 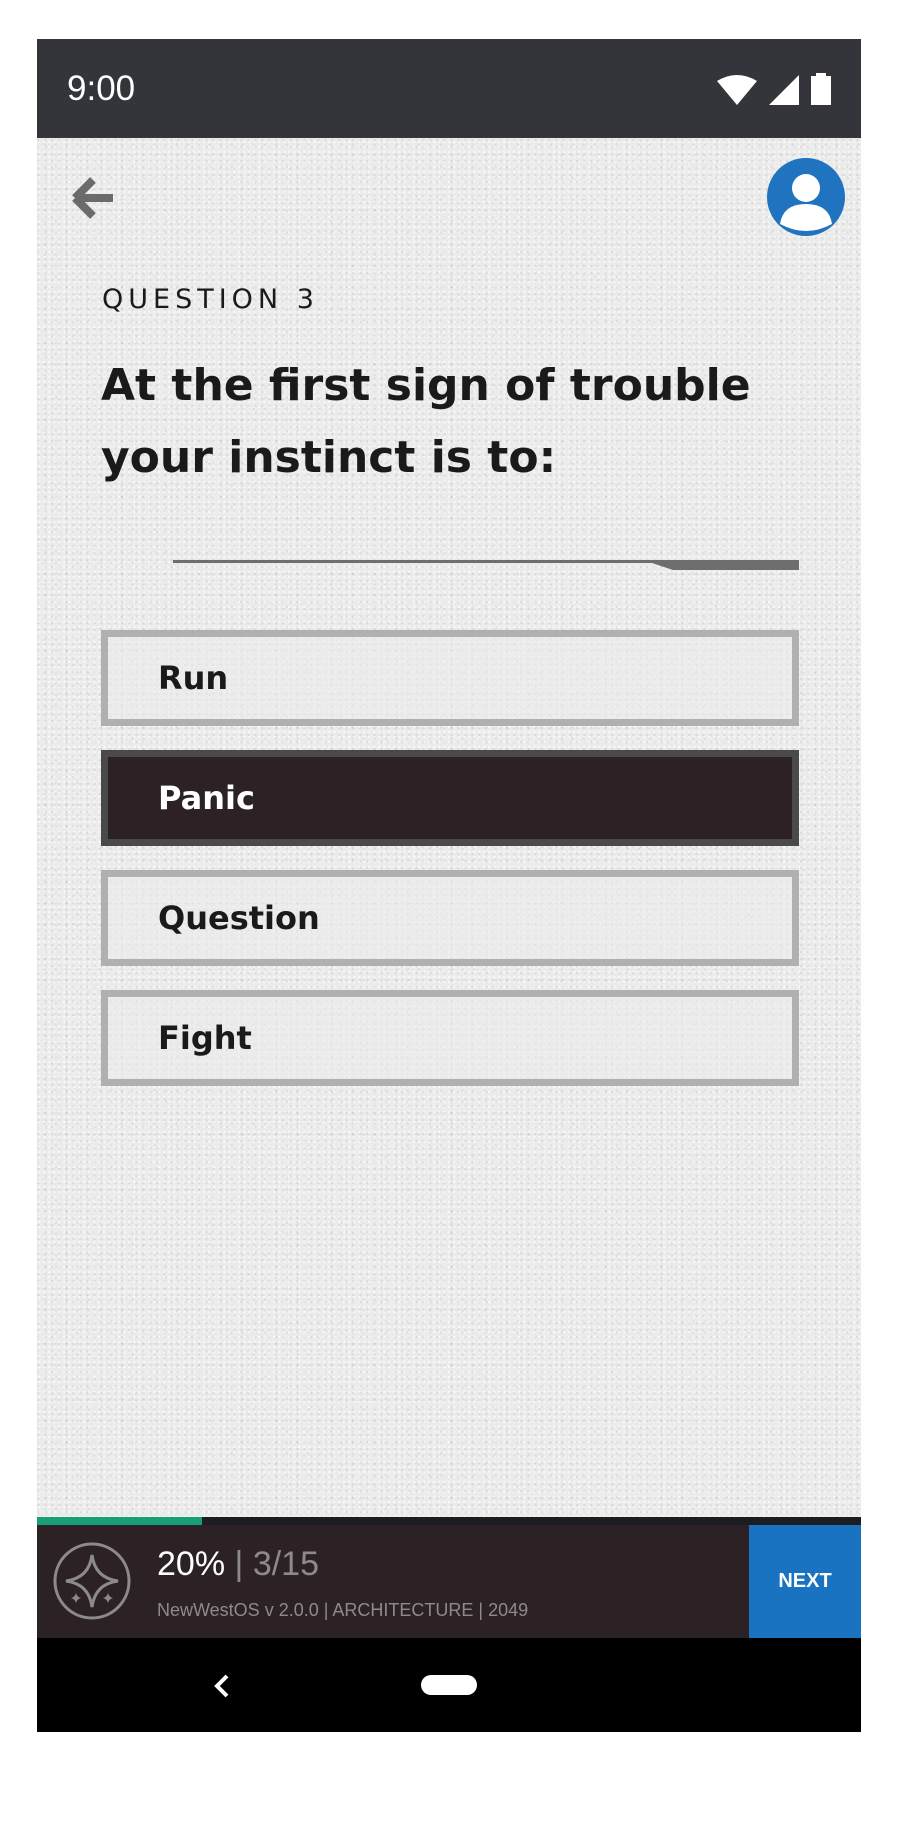 What do you see at coordinates (285, 1564) in the screenshot?
I see `question-count: 3/15` at bounding box center [285, 1564].